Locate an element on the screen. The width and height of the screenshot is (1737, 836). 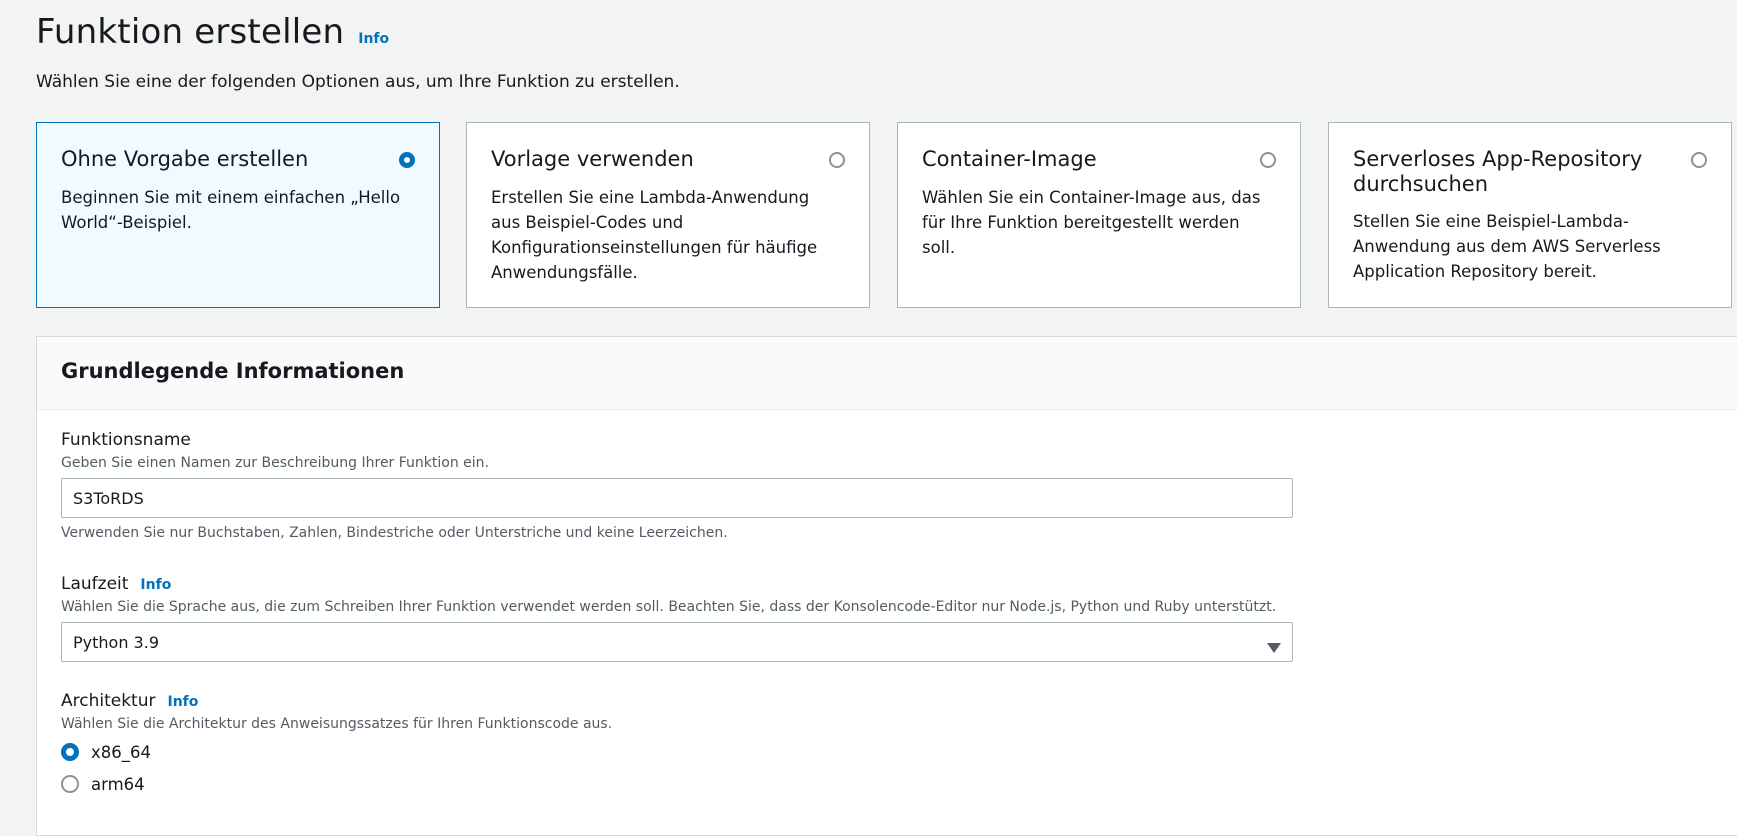
title-info-link: Info is located at coordinates (373, 39).